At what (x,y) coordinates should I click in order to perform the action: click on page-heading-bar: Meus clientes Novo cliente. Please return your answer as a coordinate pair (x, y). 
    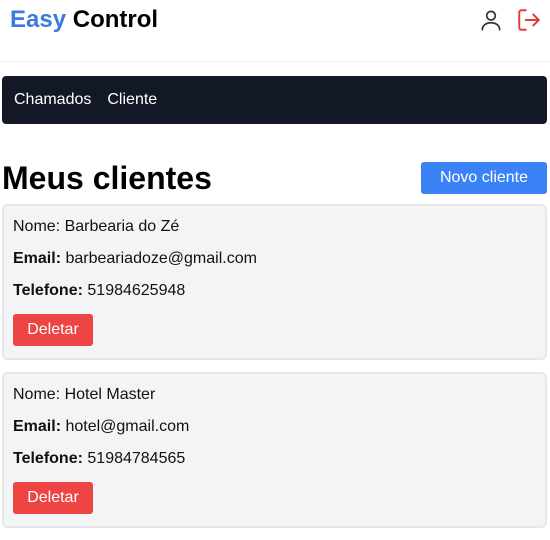
    Looking at the image, I should click on (274, 178).